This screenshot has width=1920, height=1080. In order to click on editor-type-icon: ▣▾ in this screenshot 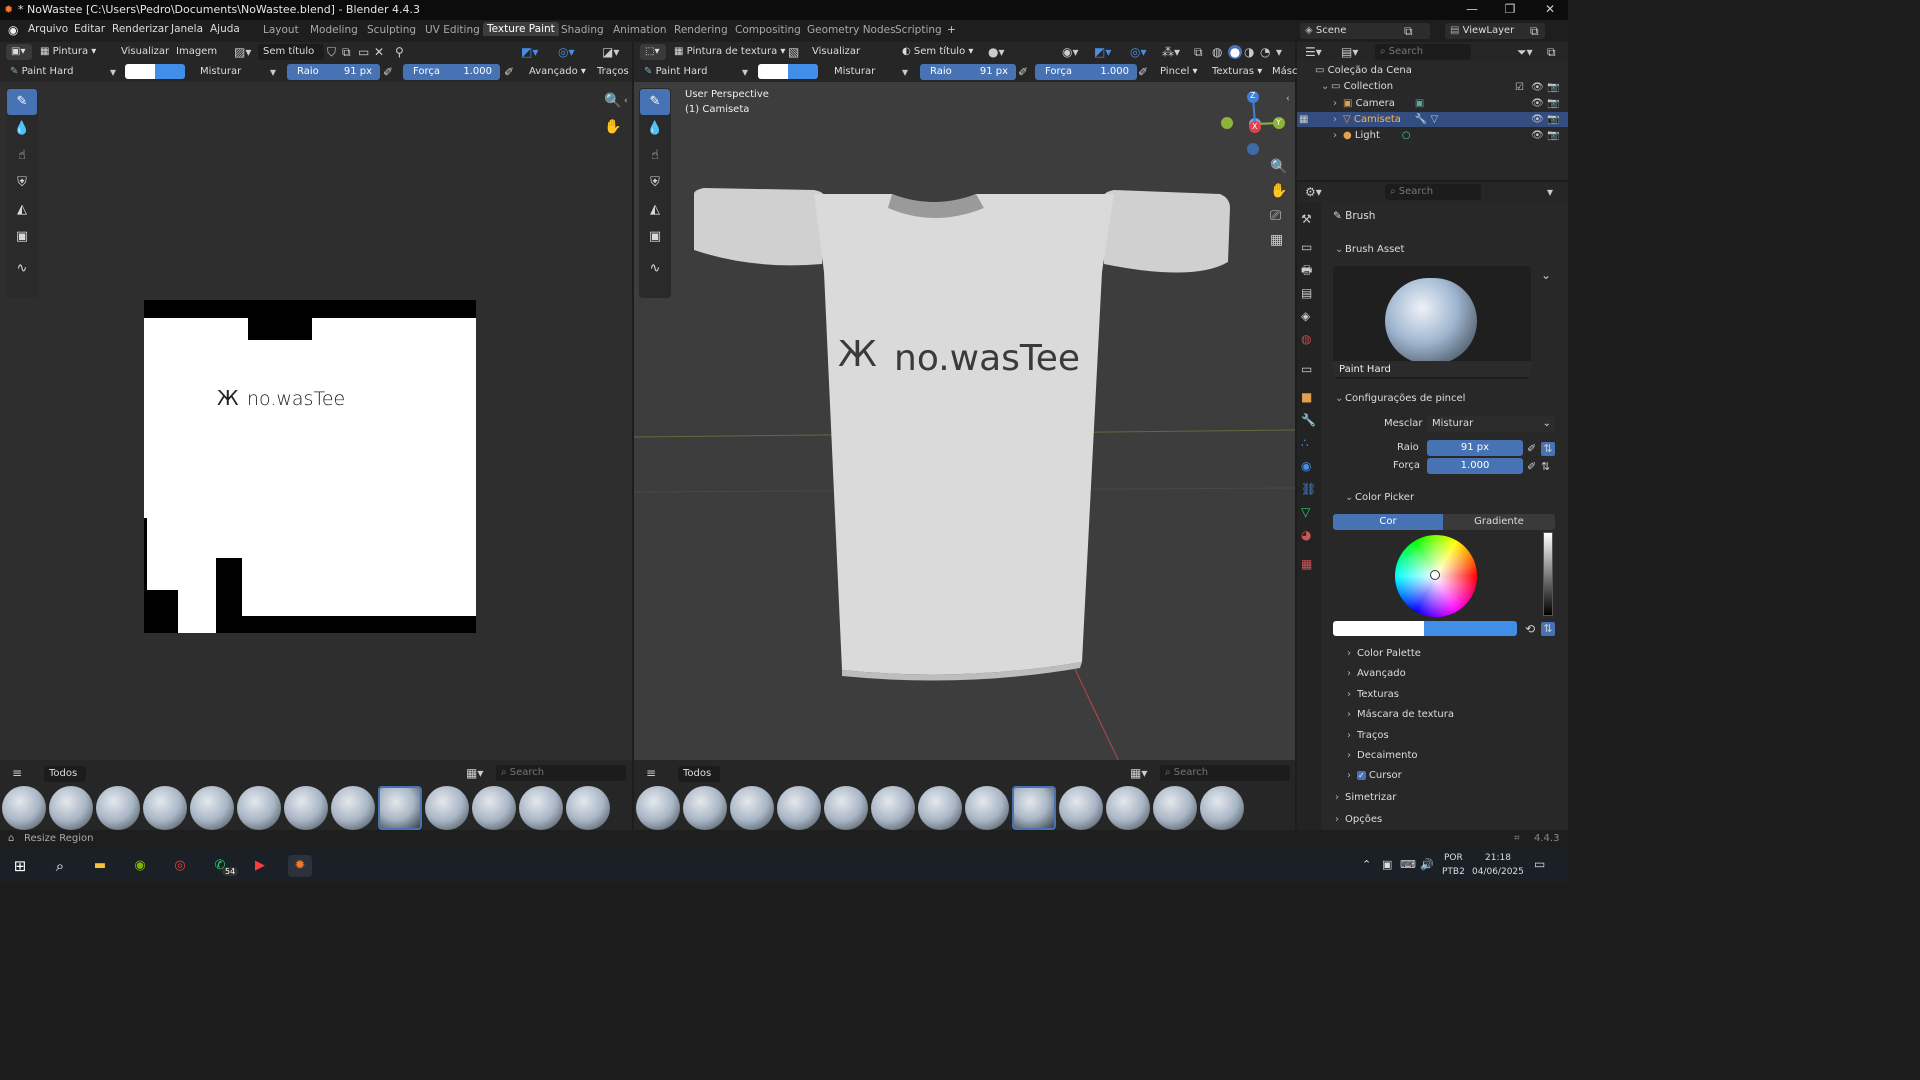, I will do `click(19, 52)`.